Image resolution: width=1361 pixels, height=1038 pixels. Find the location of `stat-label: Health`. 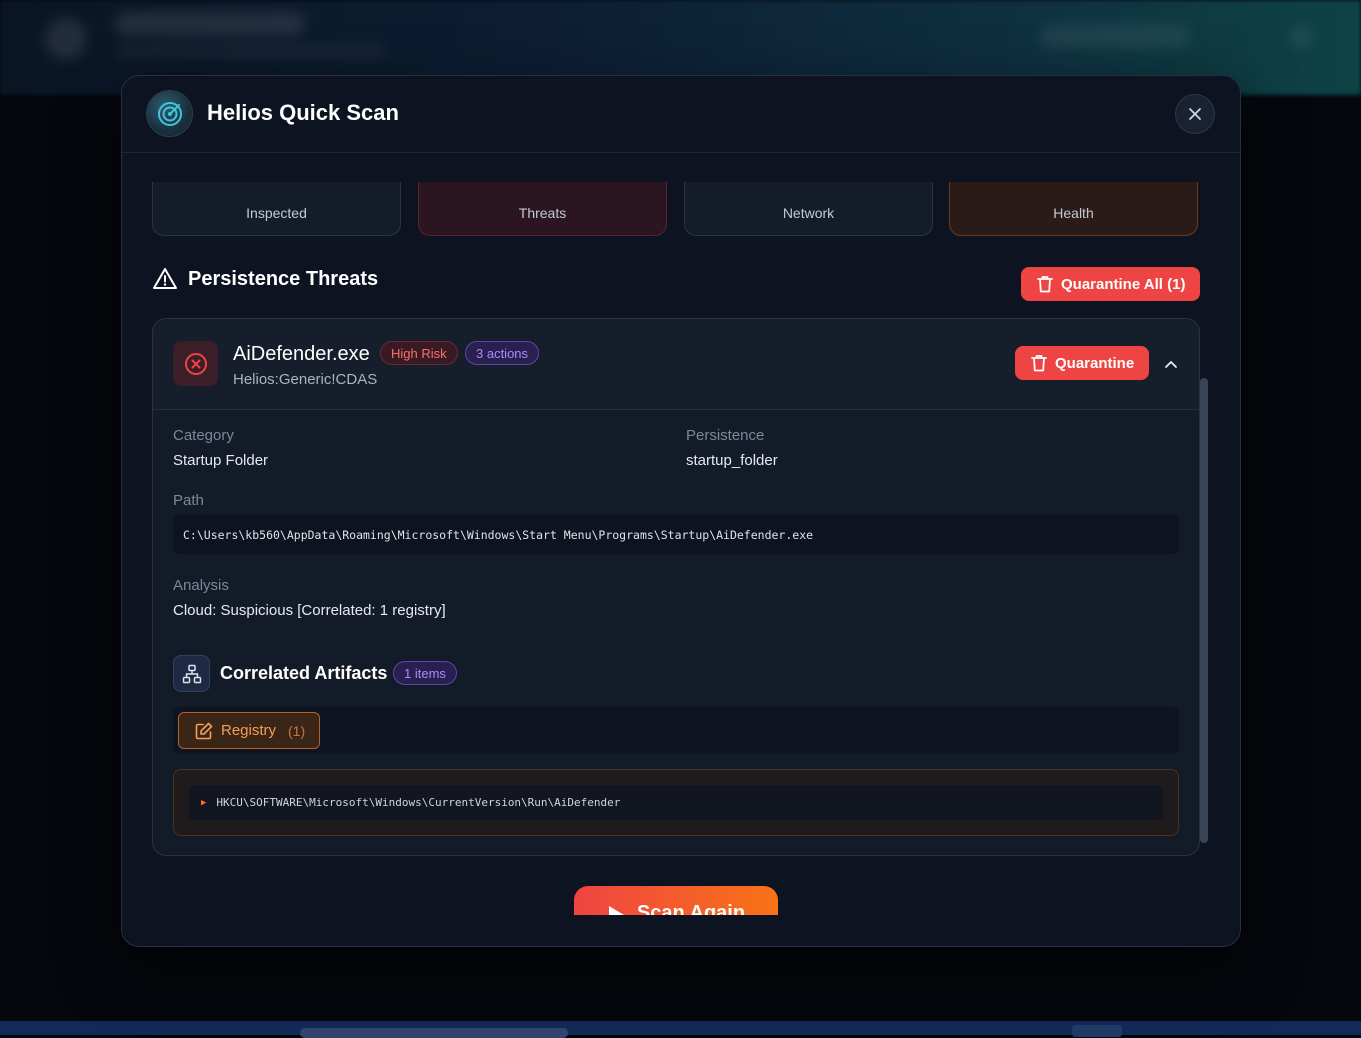

stat-label: Health is located at coordinates (1073, 213).